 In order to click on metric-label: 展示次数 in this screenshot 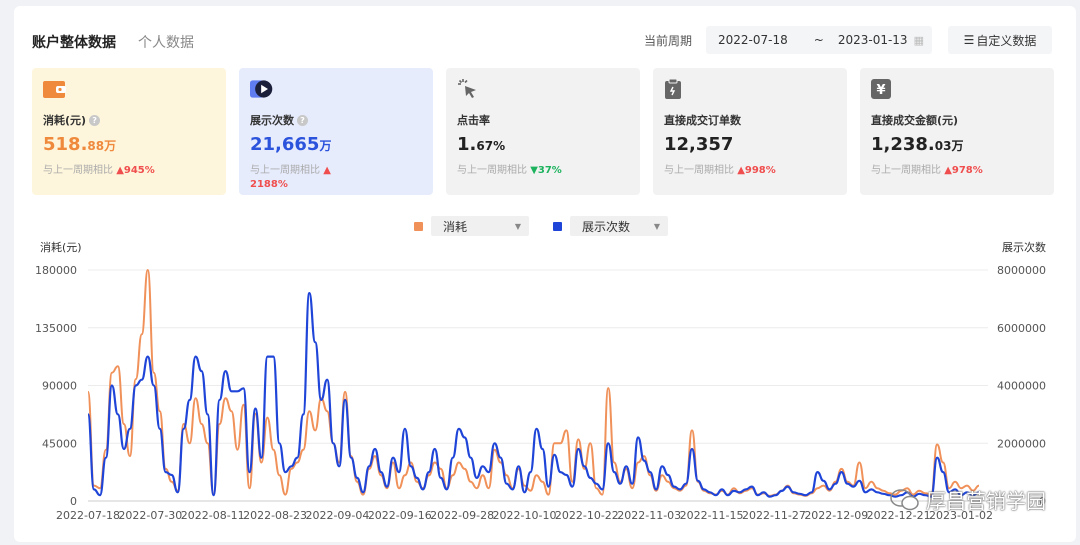, I will do `click(272, 120)`.